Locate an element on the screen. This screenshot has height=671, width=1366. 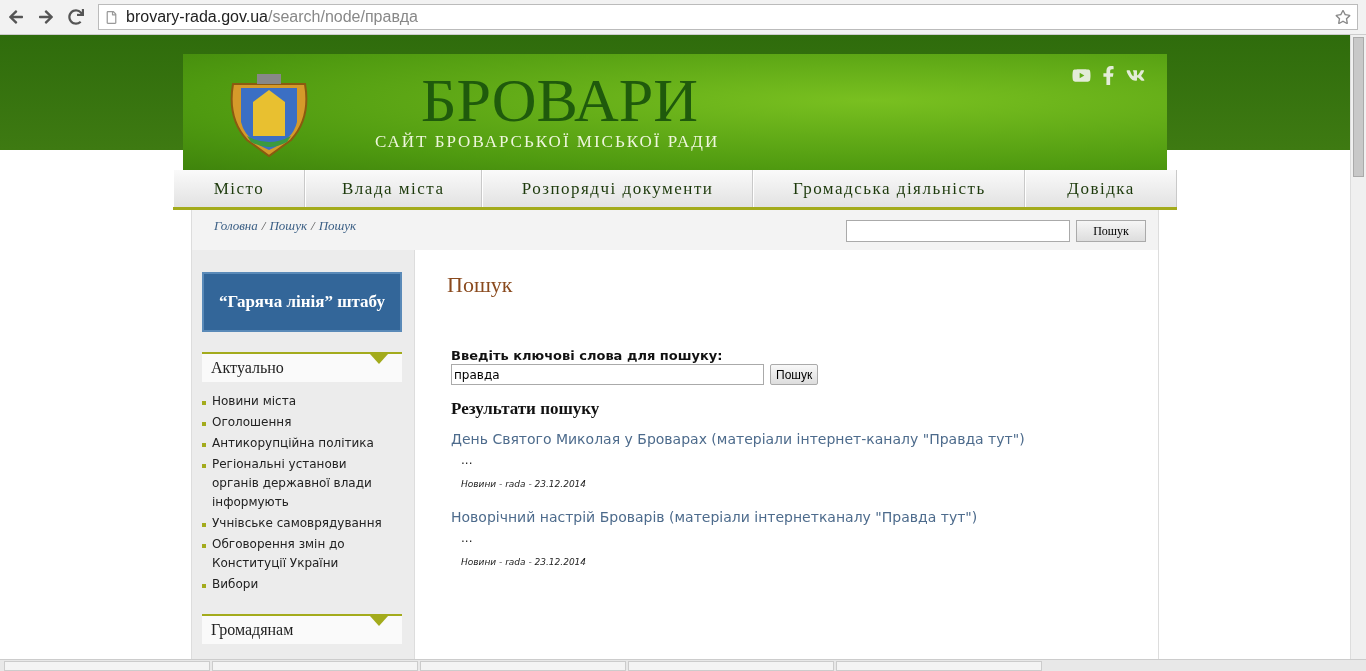
nav-item: Довідка is located at coordinates (1101, 188).